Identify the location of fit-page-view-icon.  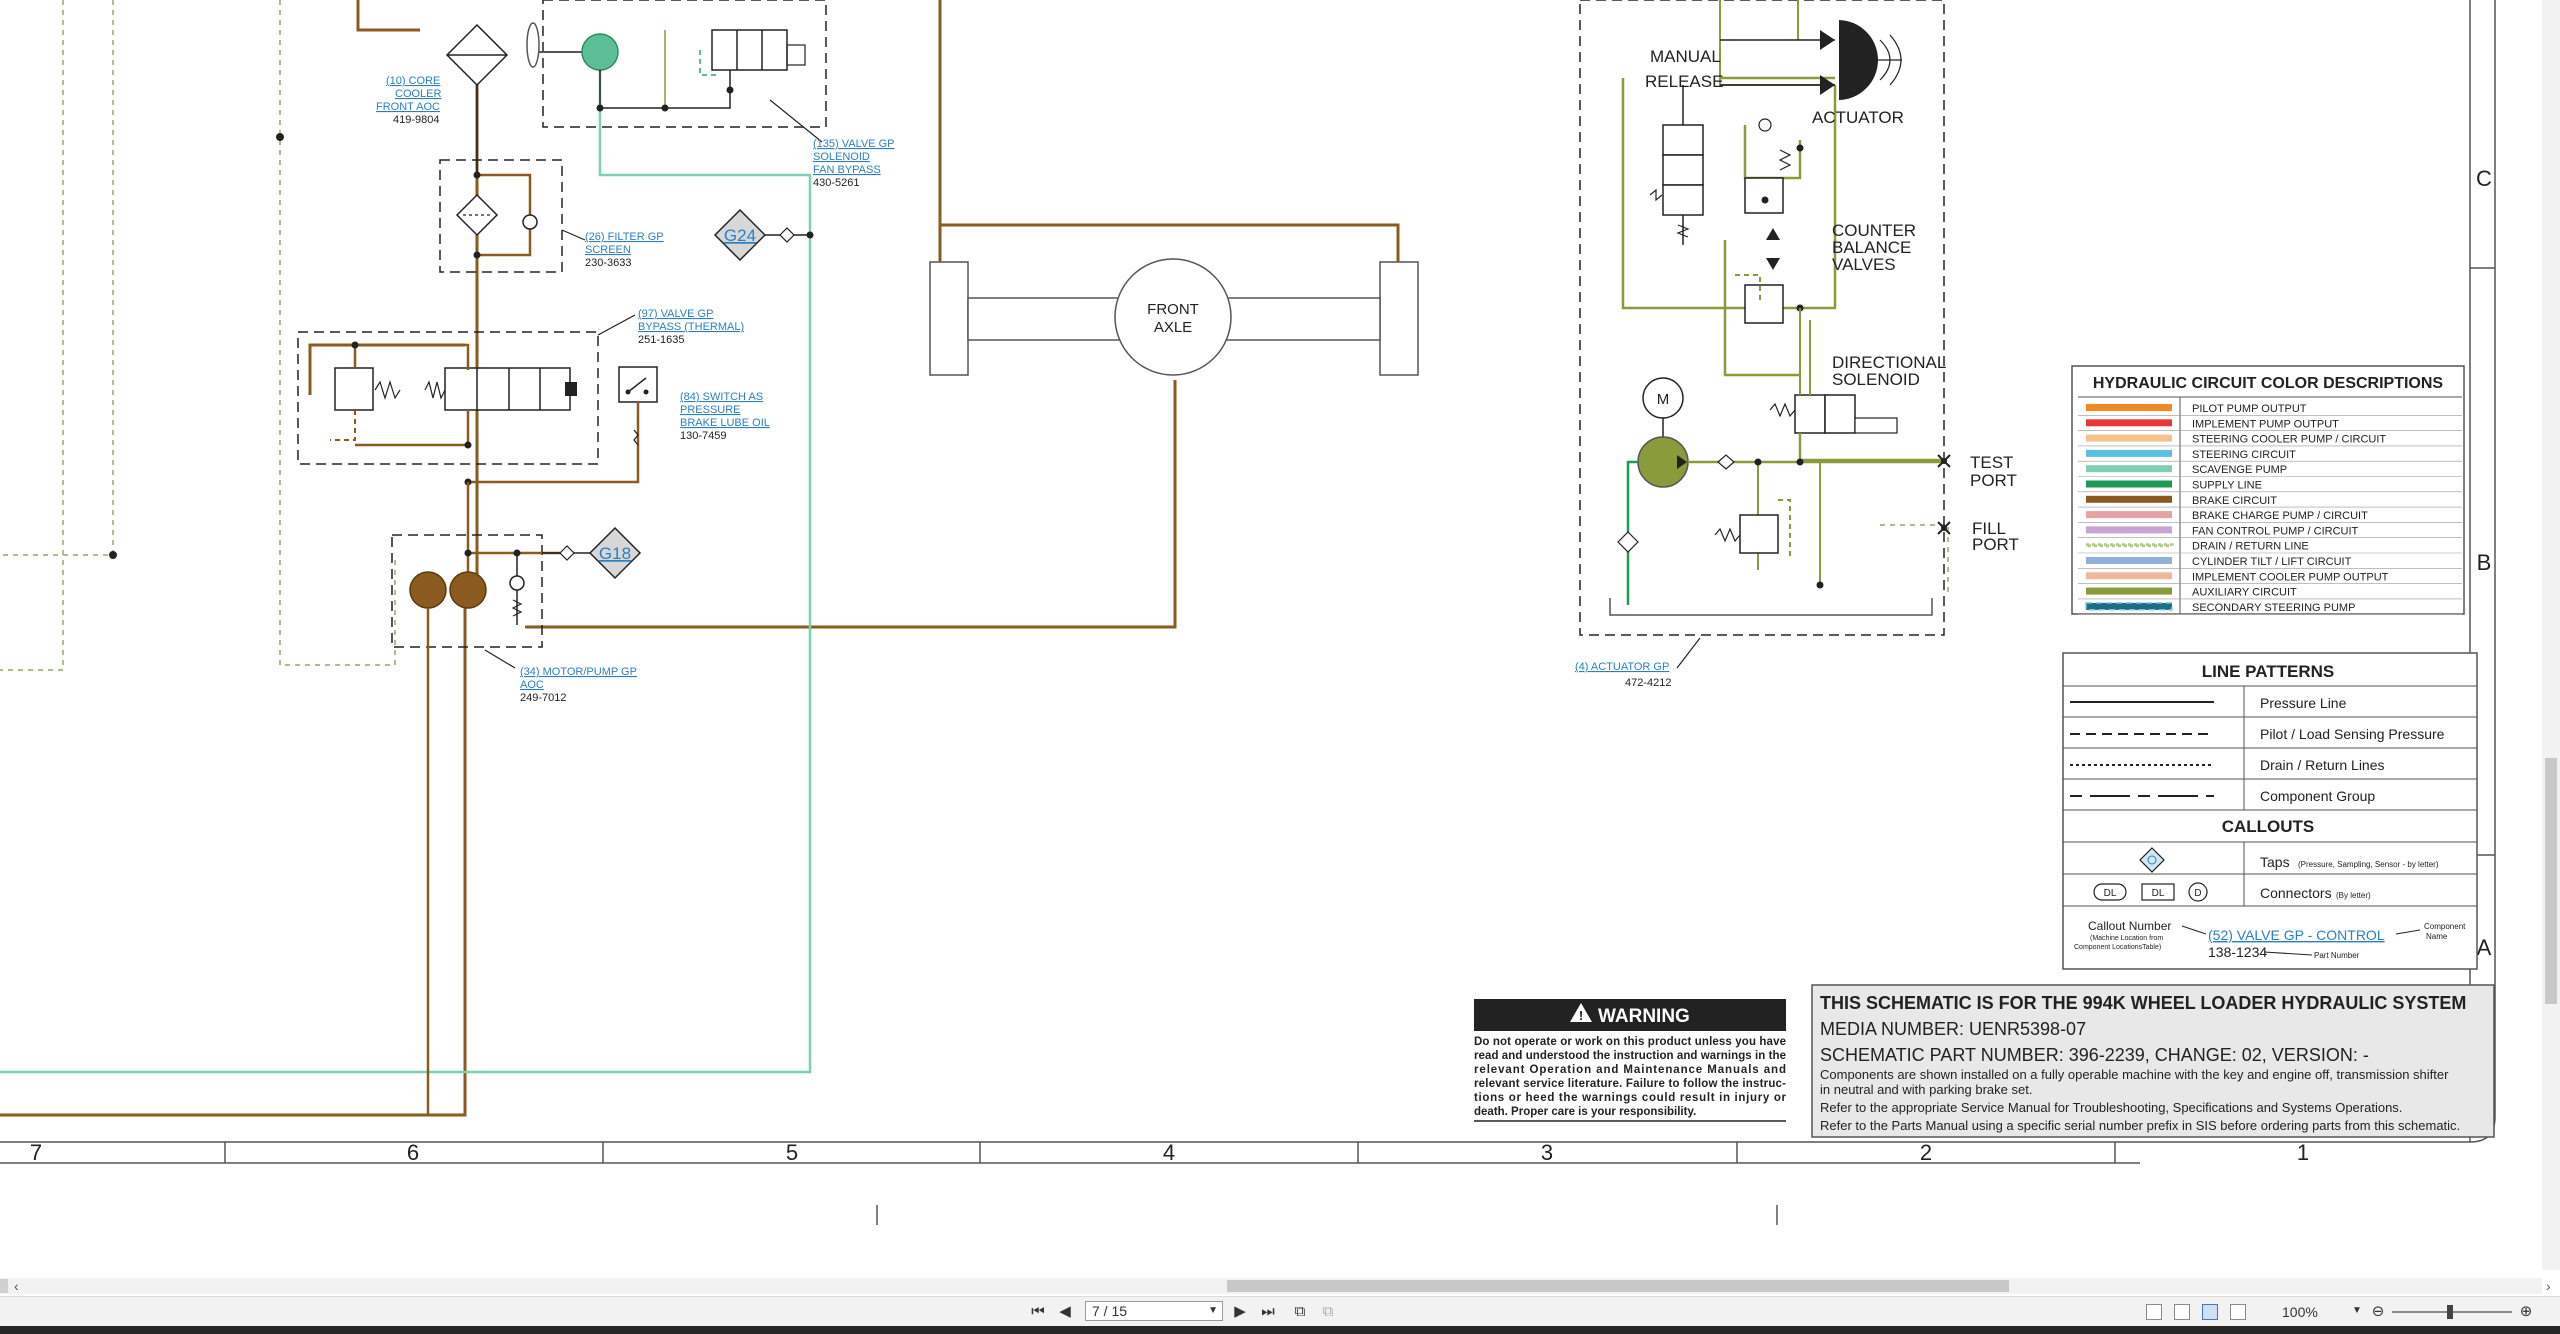
(2238, 1312).